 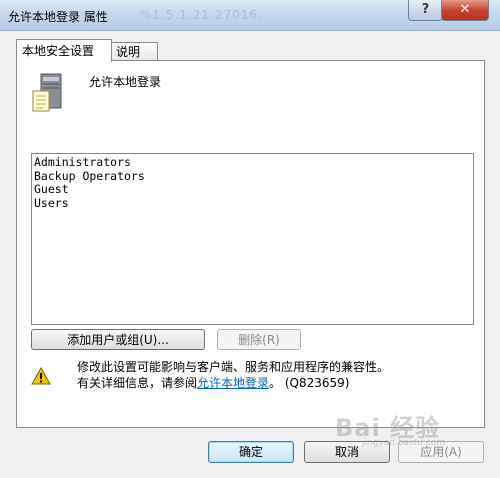 I want to click on title-ghost-text: %1.5.1.21.27016., so click(x=201, y=15).